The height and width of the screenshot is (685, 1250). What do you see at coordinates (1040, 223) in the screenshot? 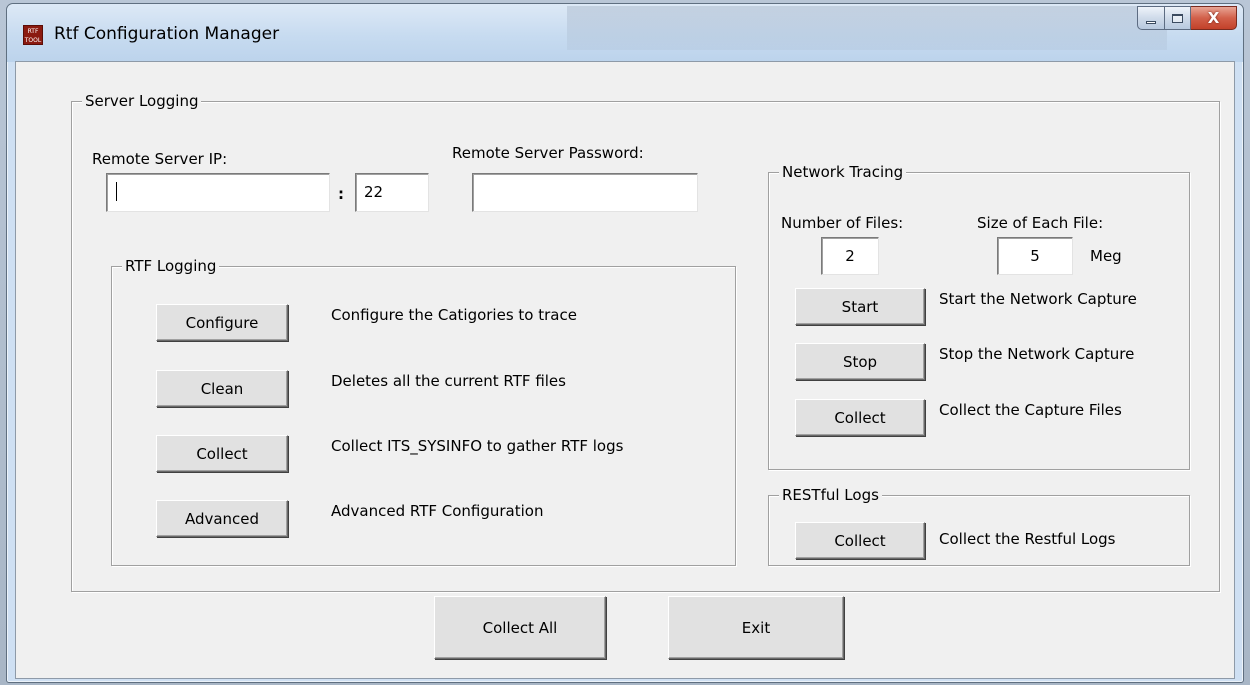
I see `size-of-each-file-label: Size of Each File:` at bounding box center [1040, 223].